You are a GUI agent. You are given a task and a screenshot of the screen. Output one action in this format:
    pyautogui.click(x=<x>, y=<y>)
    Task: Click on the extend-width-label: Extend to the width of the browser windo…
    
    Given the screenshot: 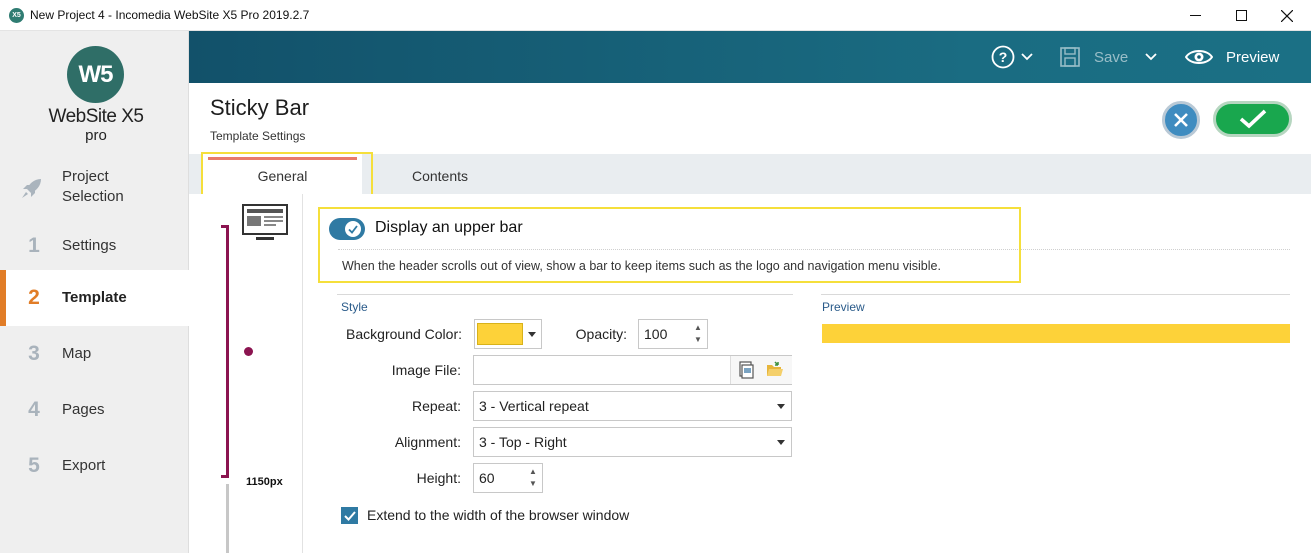 What is the action you would take?
    pyautogui.click(x=498, y=515)
    